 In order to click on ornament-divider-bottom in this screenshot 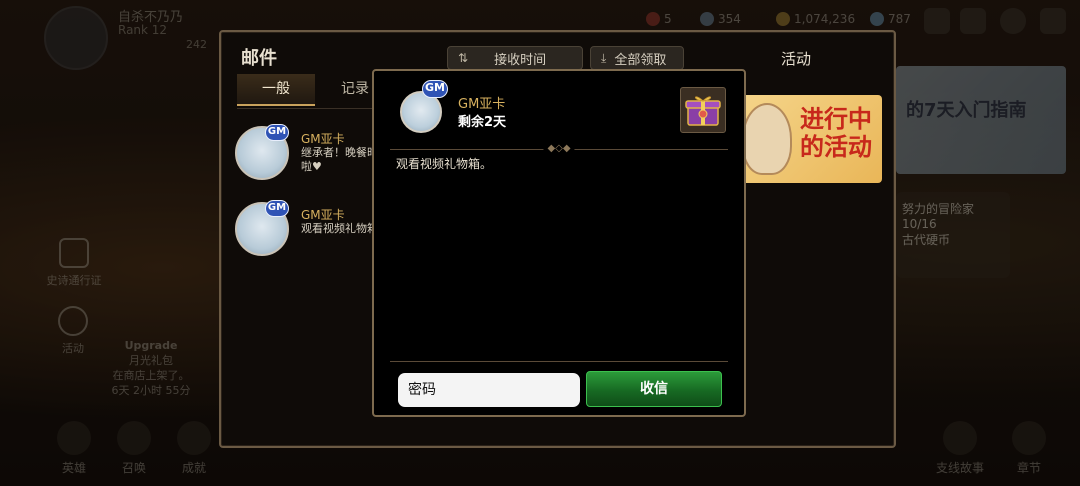, I will do `click(559, 361)`.